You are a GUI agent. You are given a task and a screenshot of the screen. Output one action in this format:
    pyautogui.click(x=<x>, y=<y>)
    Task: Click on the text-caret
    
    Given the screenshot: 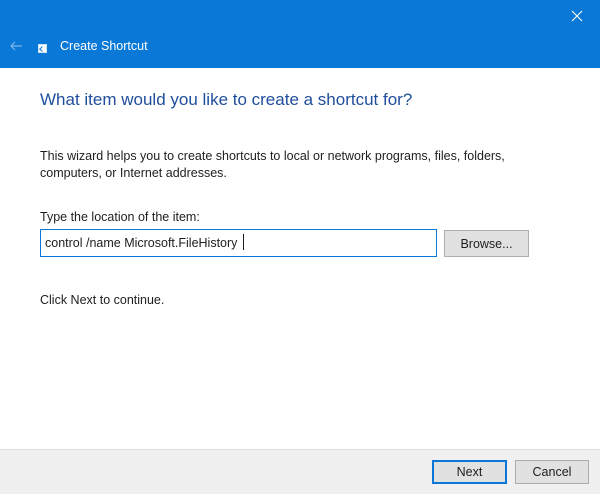 What is the action you would take?
    pyautogui.click(x=243, y=242)
    